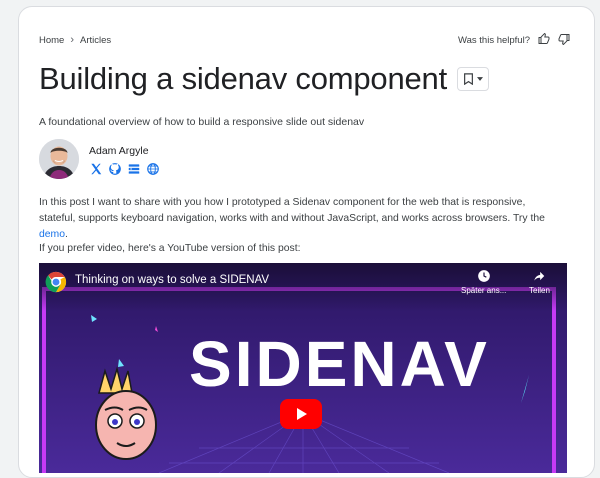  What do you see at coordinates (72, 40) in the screenshot?
I see `chevron-right-icon: ›` at bounding box center [72, 40].